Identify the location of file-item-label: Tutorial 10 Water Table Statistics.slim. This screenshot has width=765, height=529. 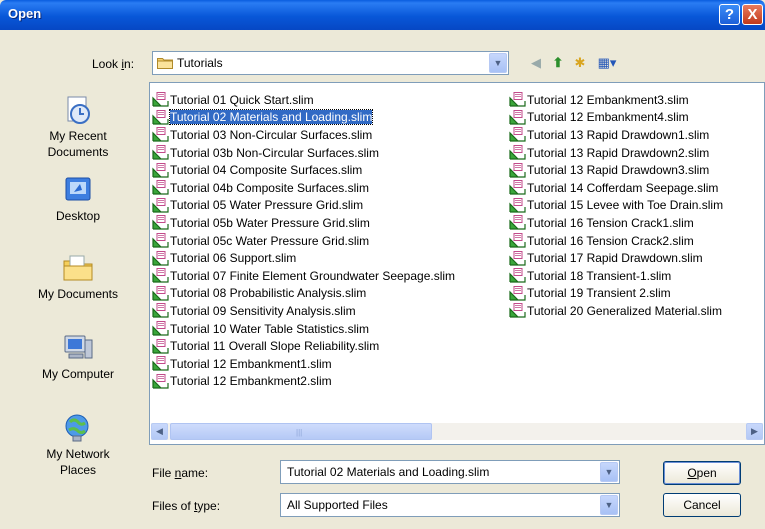
(269, 328).